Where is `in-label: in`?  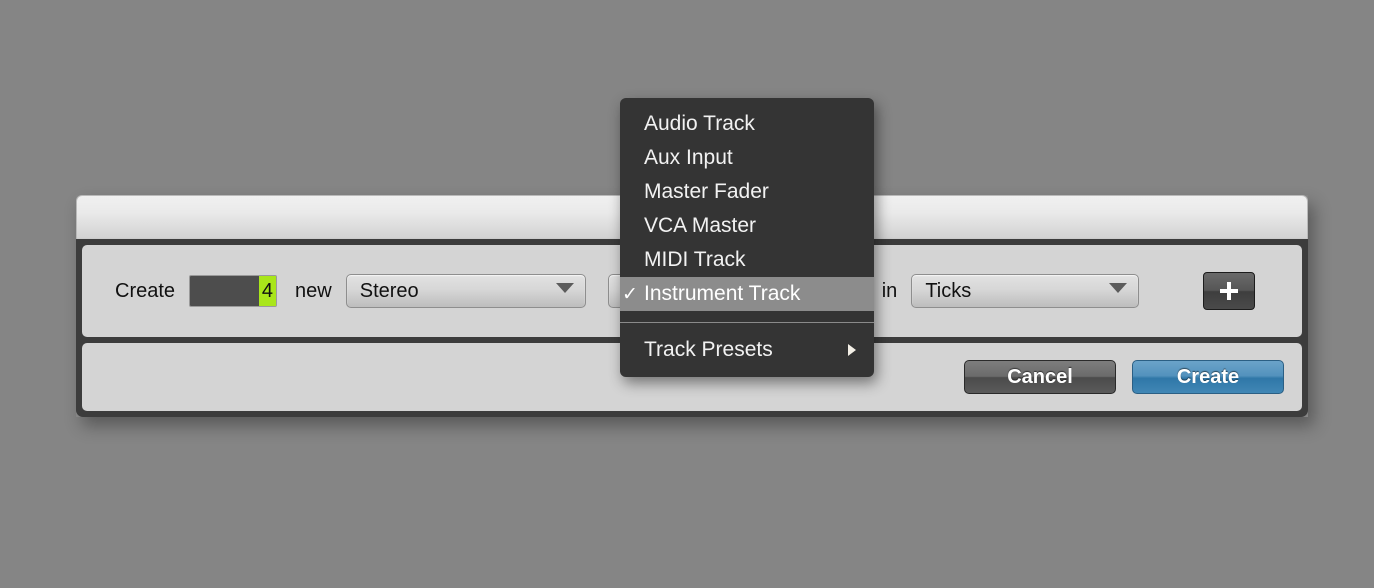
in-label: in is located at coordinates (889, 290).